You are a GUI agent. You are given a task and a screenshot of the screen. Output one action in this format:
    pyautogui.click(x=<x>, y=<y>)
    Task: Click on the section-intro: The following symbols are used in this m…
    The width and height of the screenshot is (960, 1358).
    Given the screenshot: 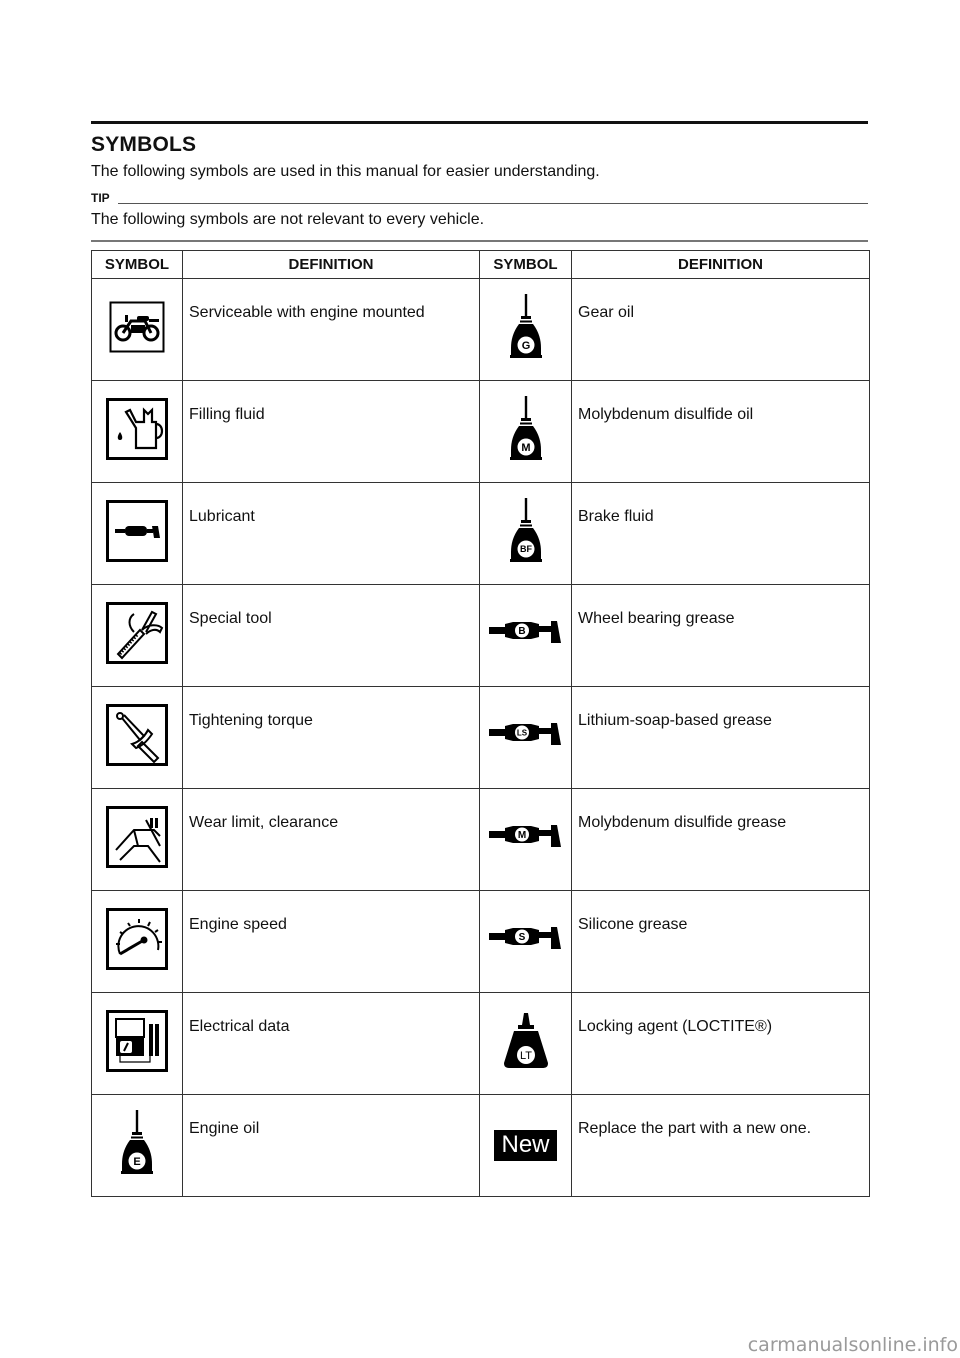 What is the action you would take?
    pyautogui.click(x=345, y=171)
    